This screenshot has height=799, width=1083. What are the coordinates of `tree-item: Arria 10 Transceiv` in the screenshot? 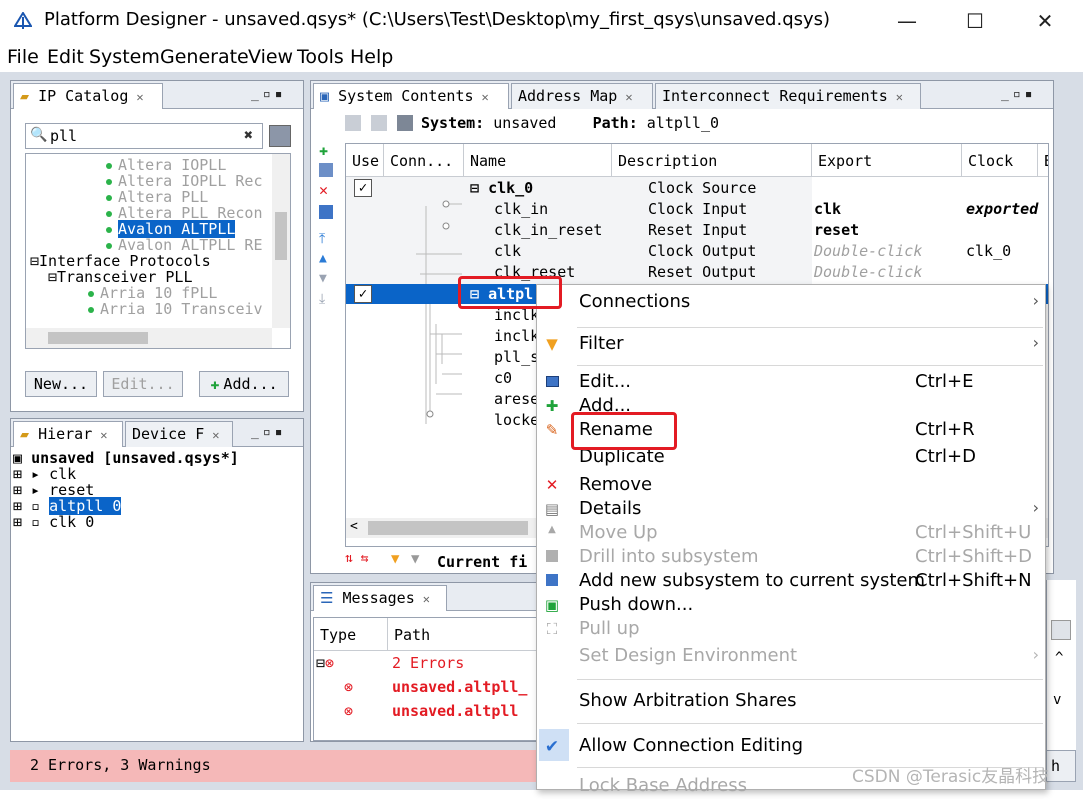 It's located at (175, 309).